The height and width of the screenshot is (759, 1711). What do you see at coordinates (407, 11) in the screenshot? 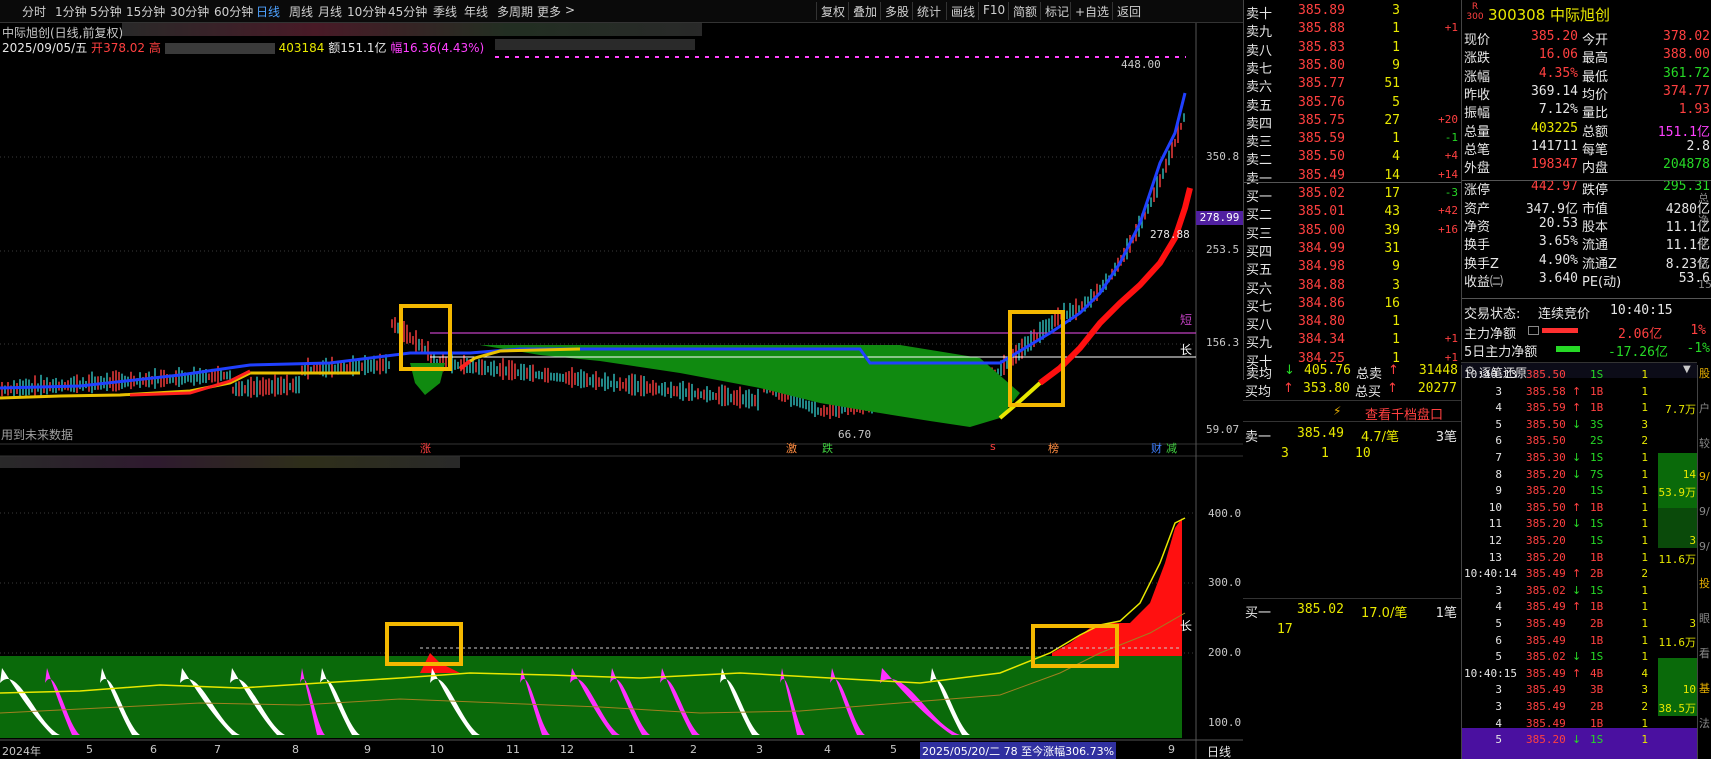
I see `period-tab-10: 45分钟` at bounding box center [407, 11].